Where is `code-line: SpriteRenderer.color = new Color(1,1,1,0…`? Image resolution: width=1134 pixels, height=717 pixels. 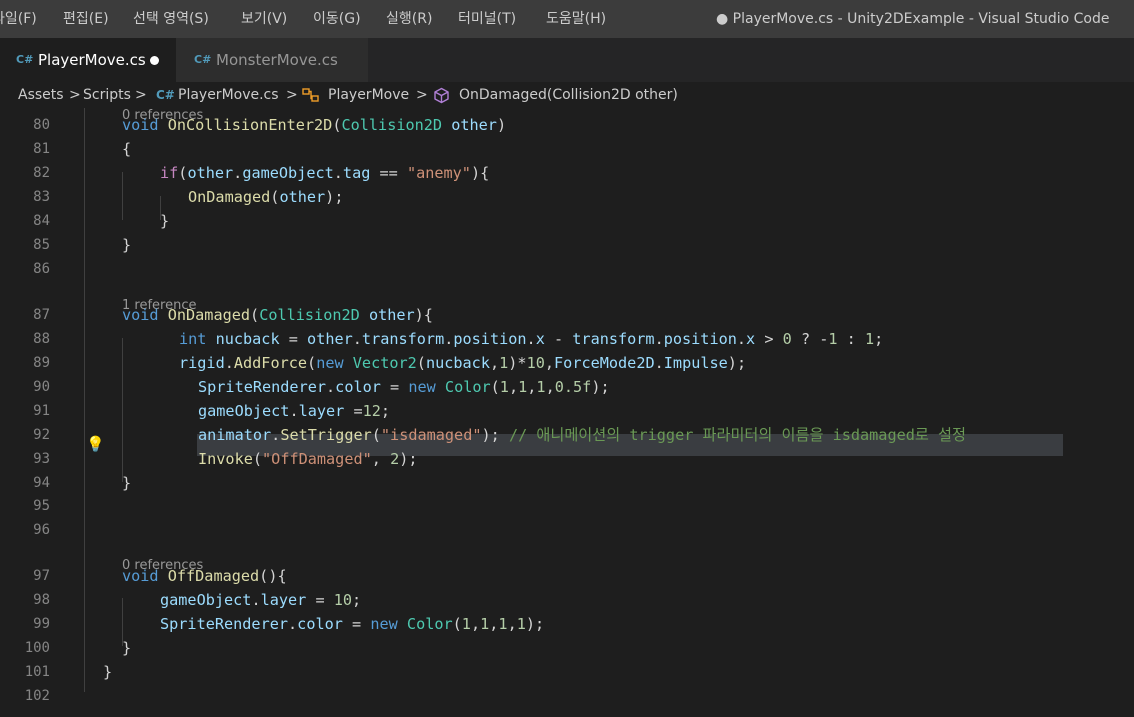
code-line: SpriteRenderer.color = new Color(1,1,1,0… is located at coordinates (404, 387).